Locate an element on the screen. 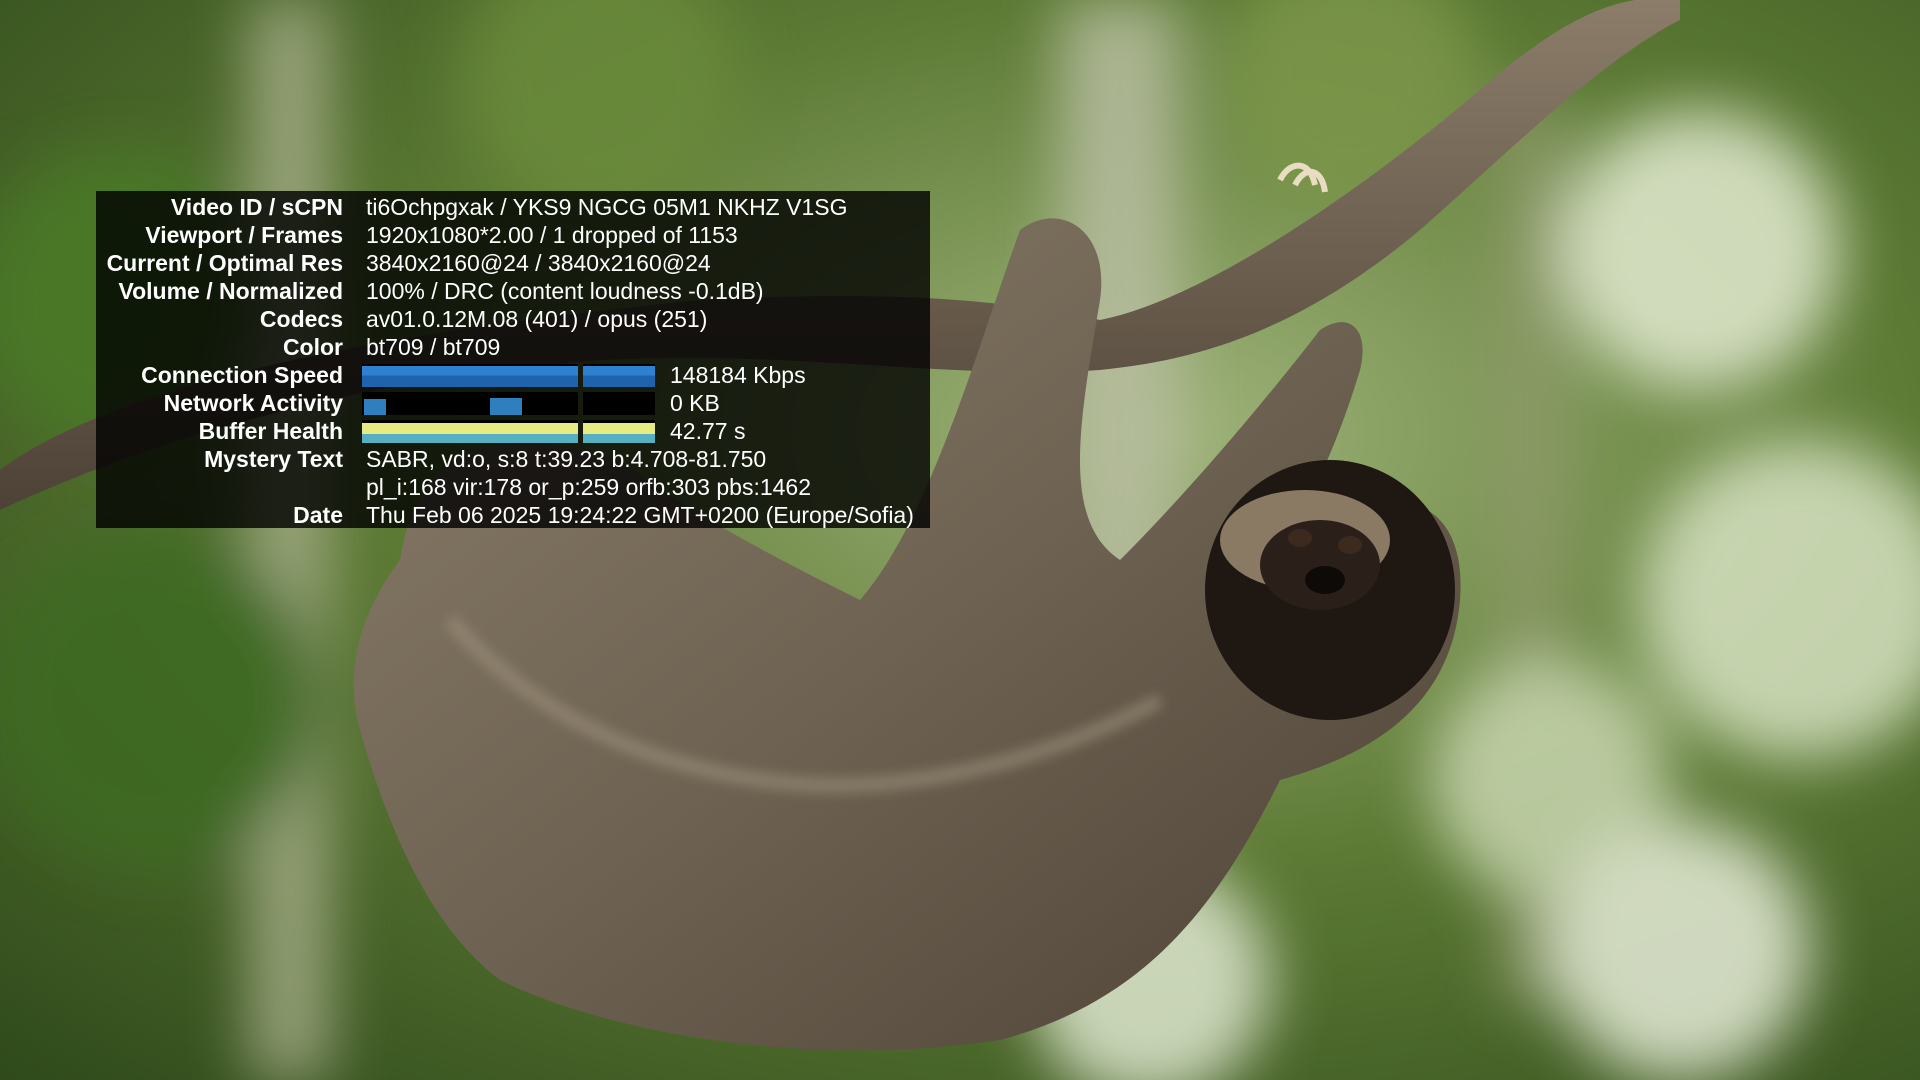 This screenshot has height=1080, width=1920. color-label: Color is located at coordinates (312, 347).